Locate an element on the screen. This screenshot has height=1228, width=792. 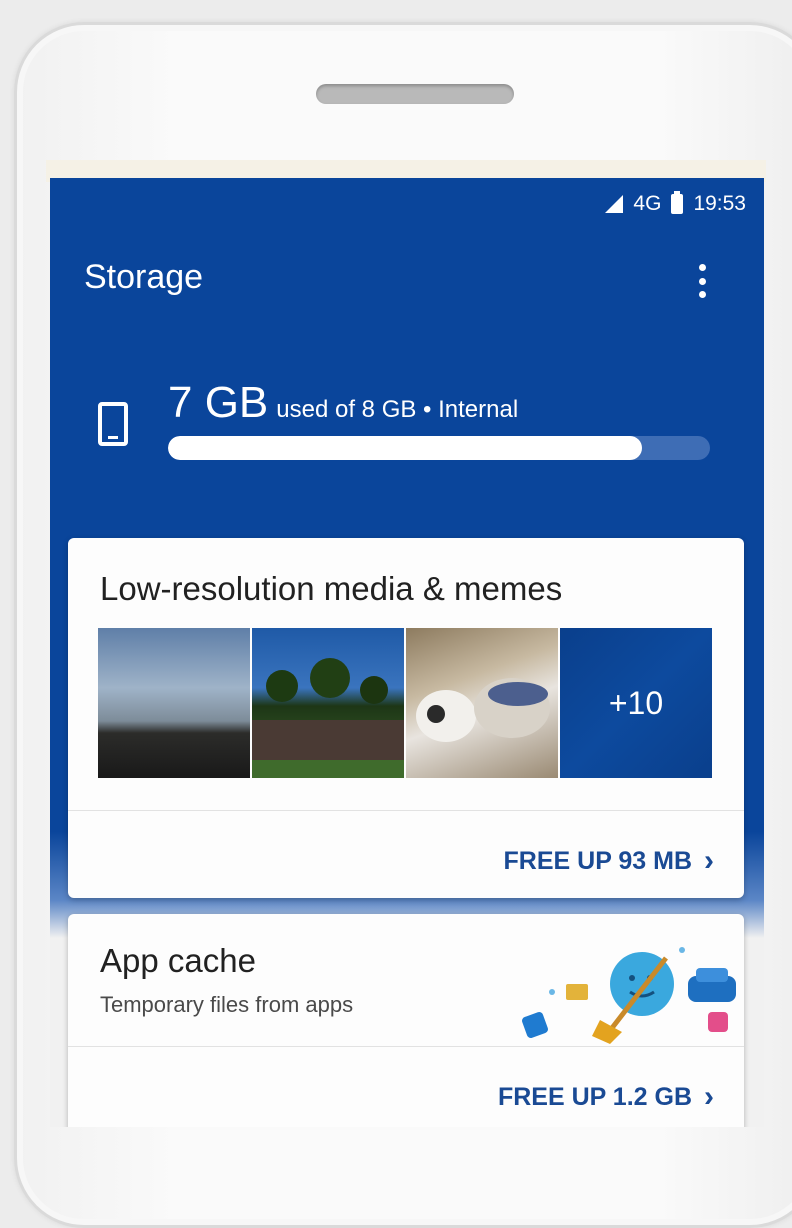
free-up-media-label: FREE UP 93 MB is located at coordinates (597, 860).